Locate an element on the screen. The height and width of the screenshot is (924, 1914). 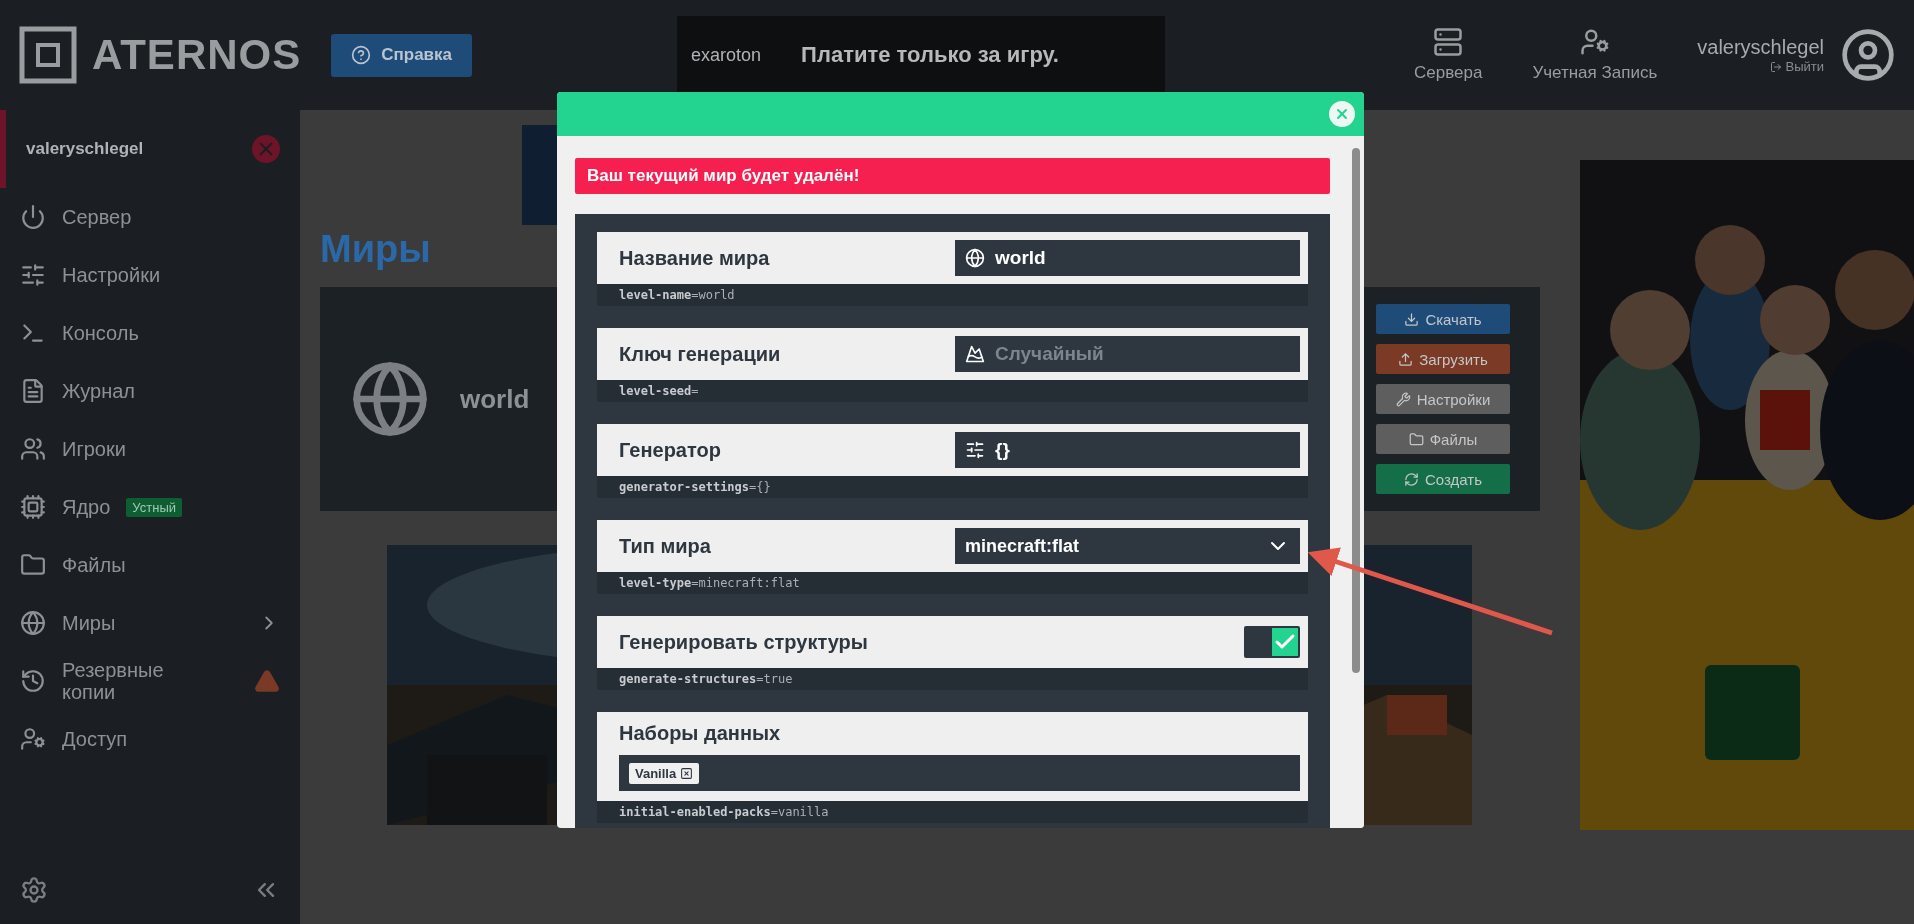
refresh-icon is located at coordinates (1411, 479).